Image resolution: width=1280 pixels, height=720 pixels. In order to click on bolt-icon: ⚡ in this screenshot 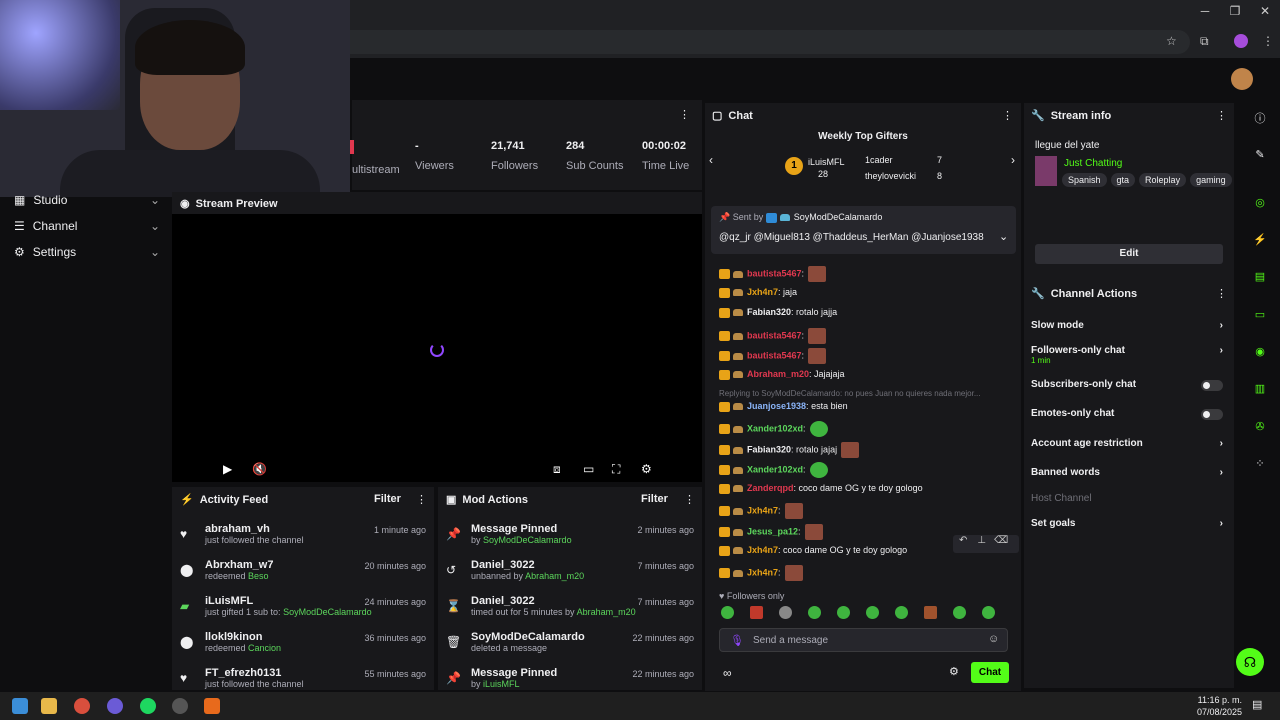, I will do `click(1260, 241)`.